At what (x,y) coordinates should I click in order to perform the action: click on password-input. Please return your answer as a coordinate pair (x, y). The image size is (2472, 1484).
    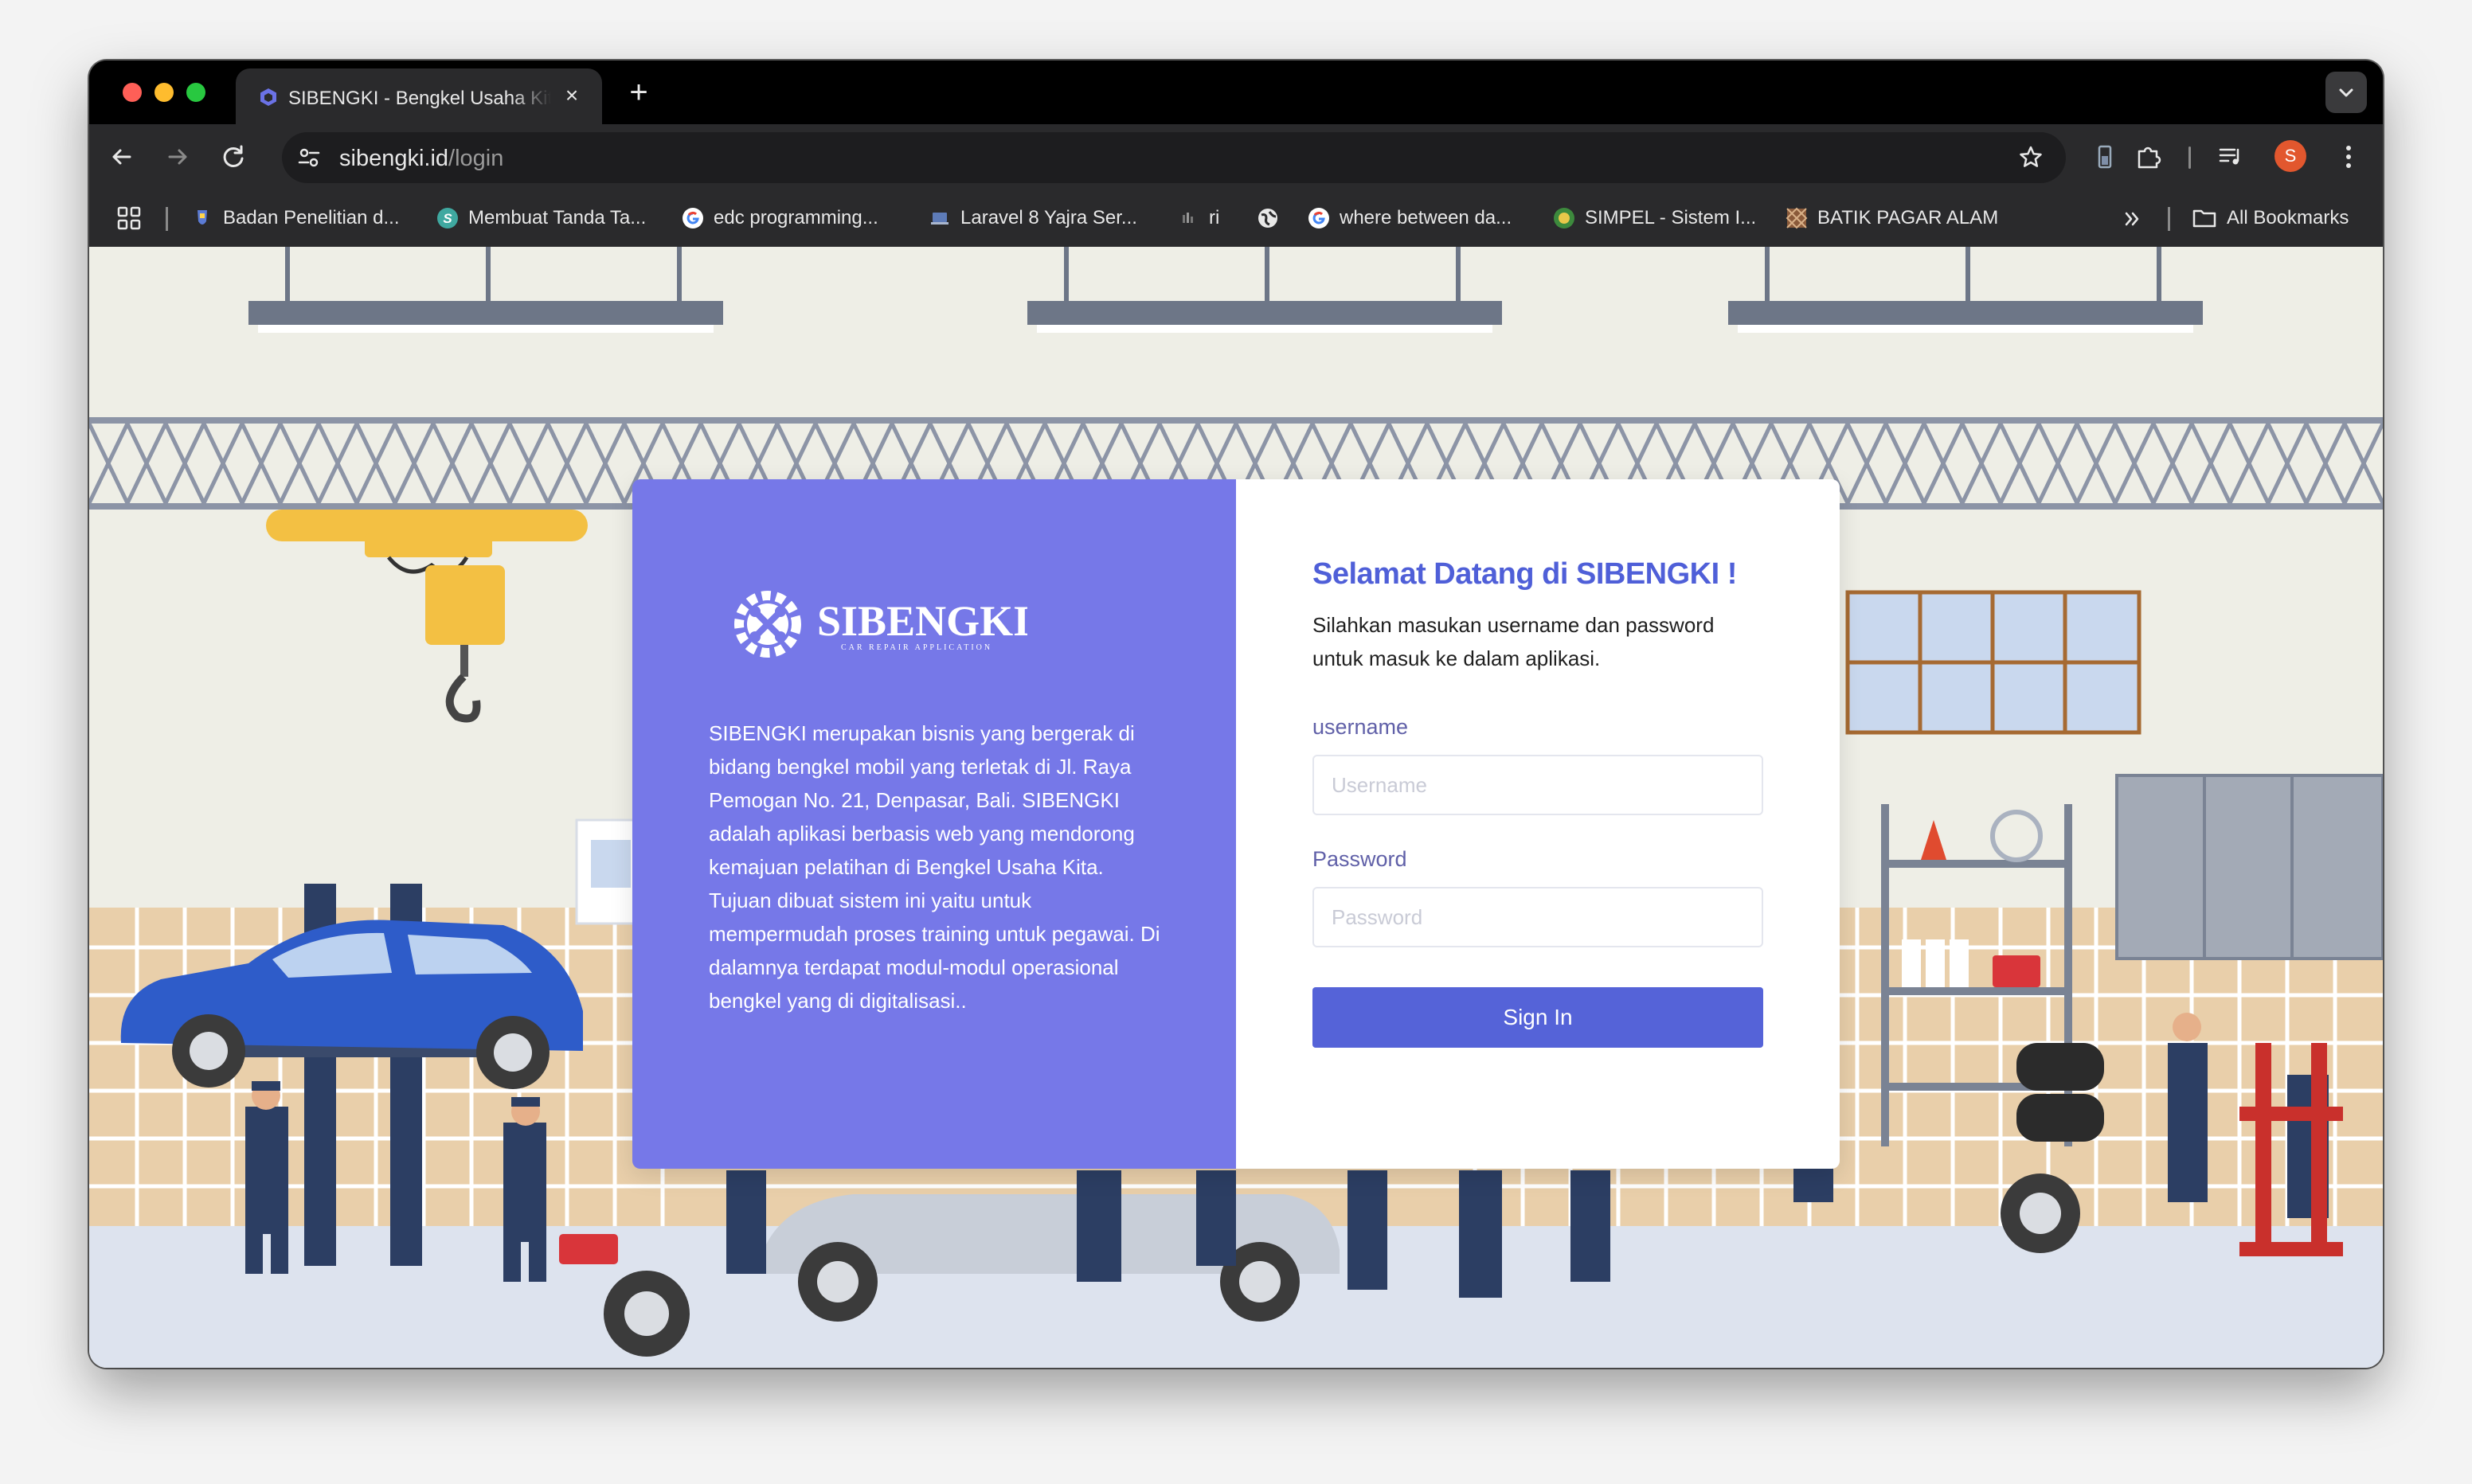
    Looking at the image, I should click on (1537, 917).